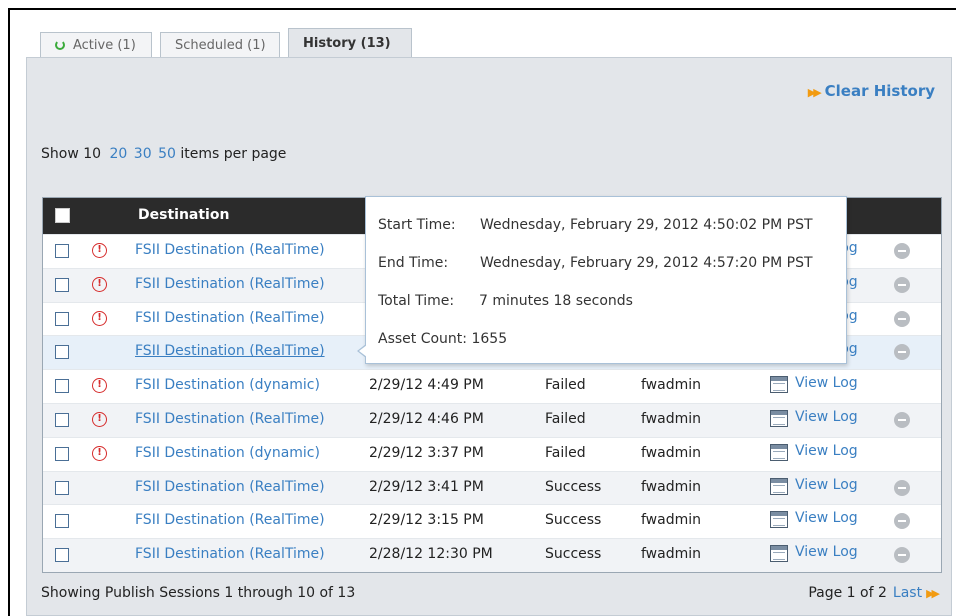  What do you see at coordinates (62, 215) in the screenshot?
I see `select-all-checkbox` at bounding box center [62, 215].